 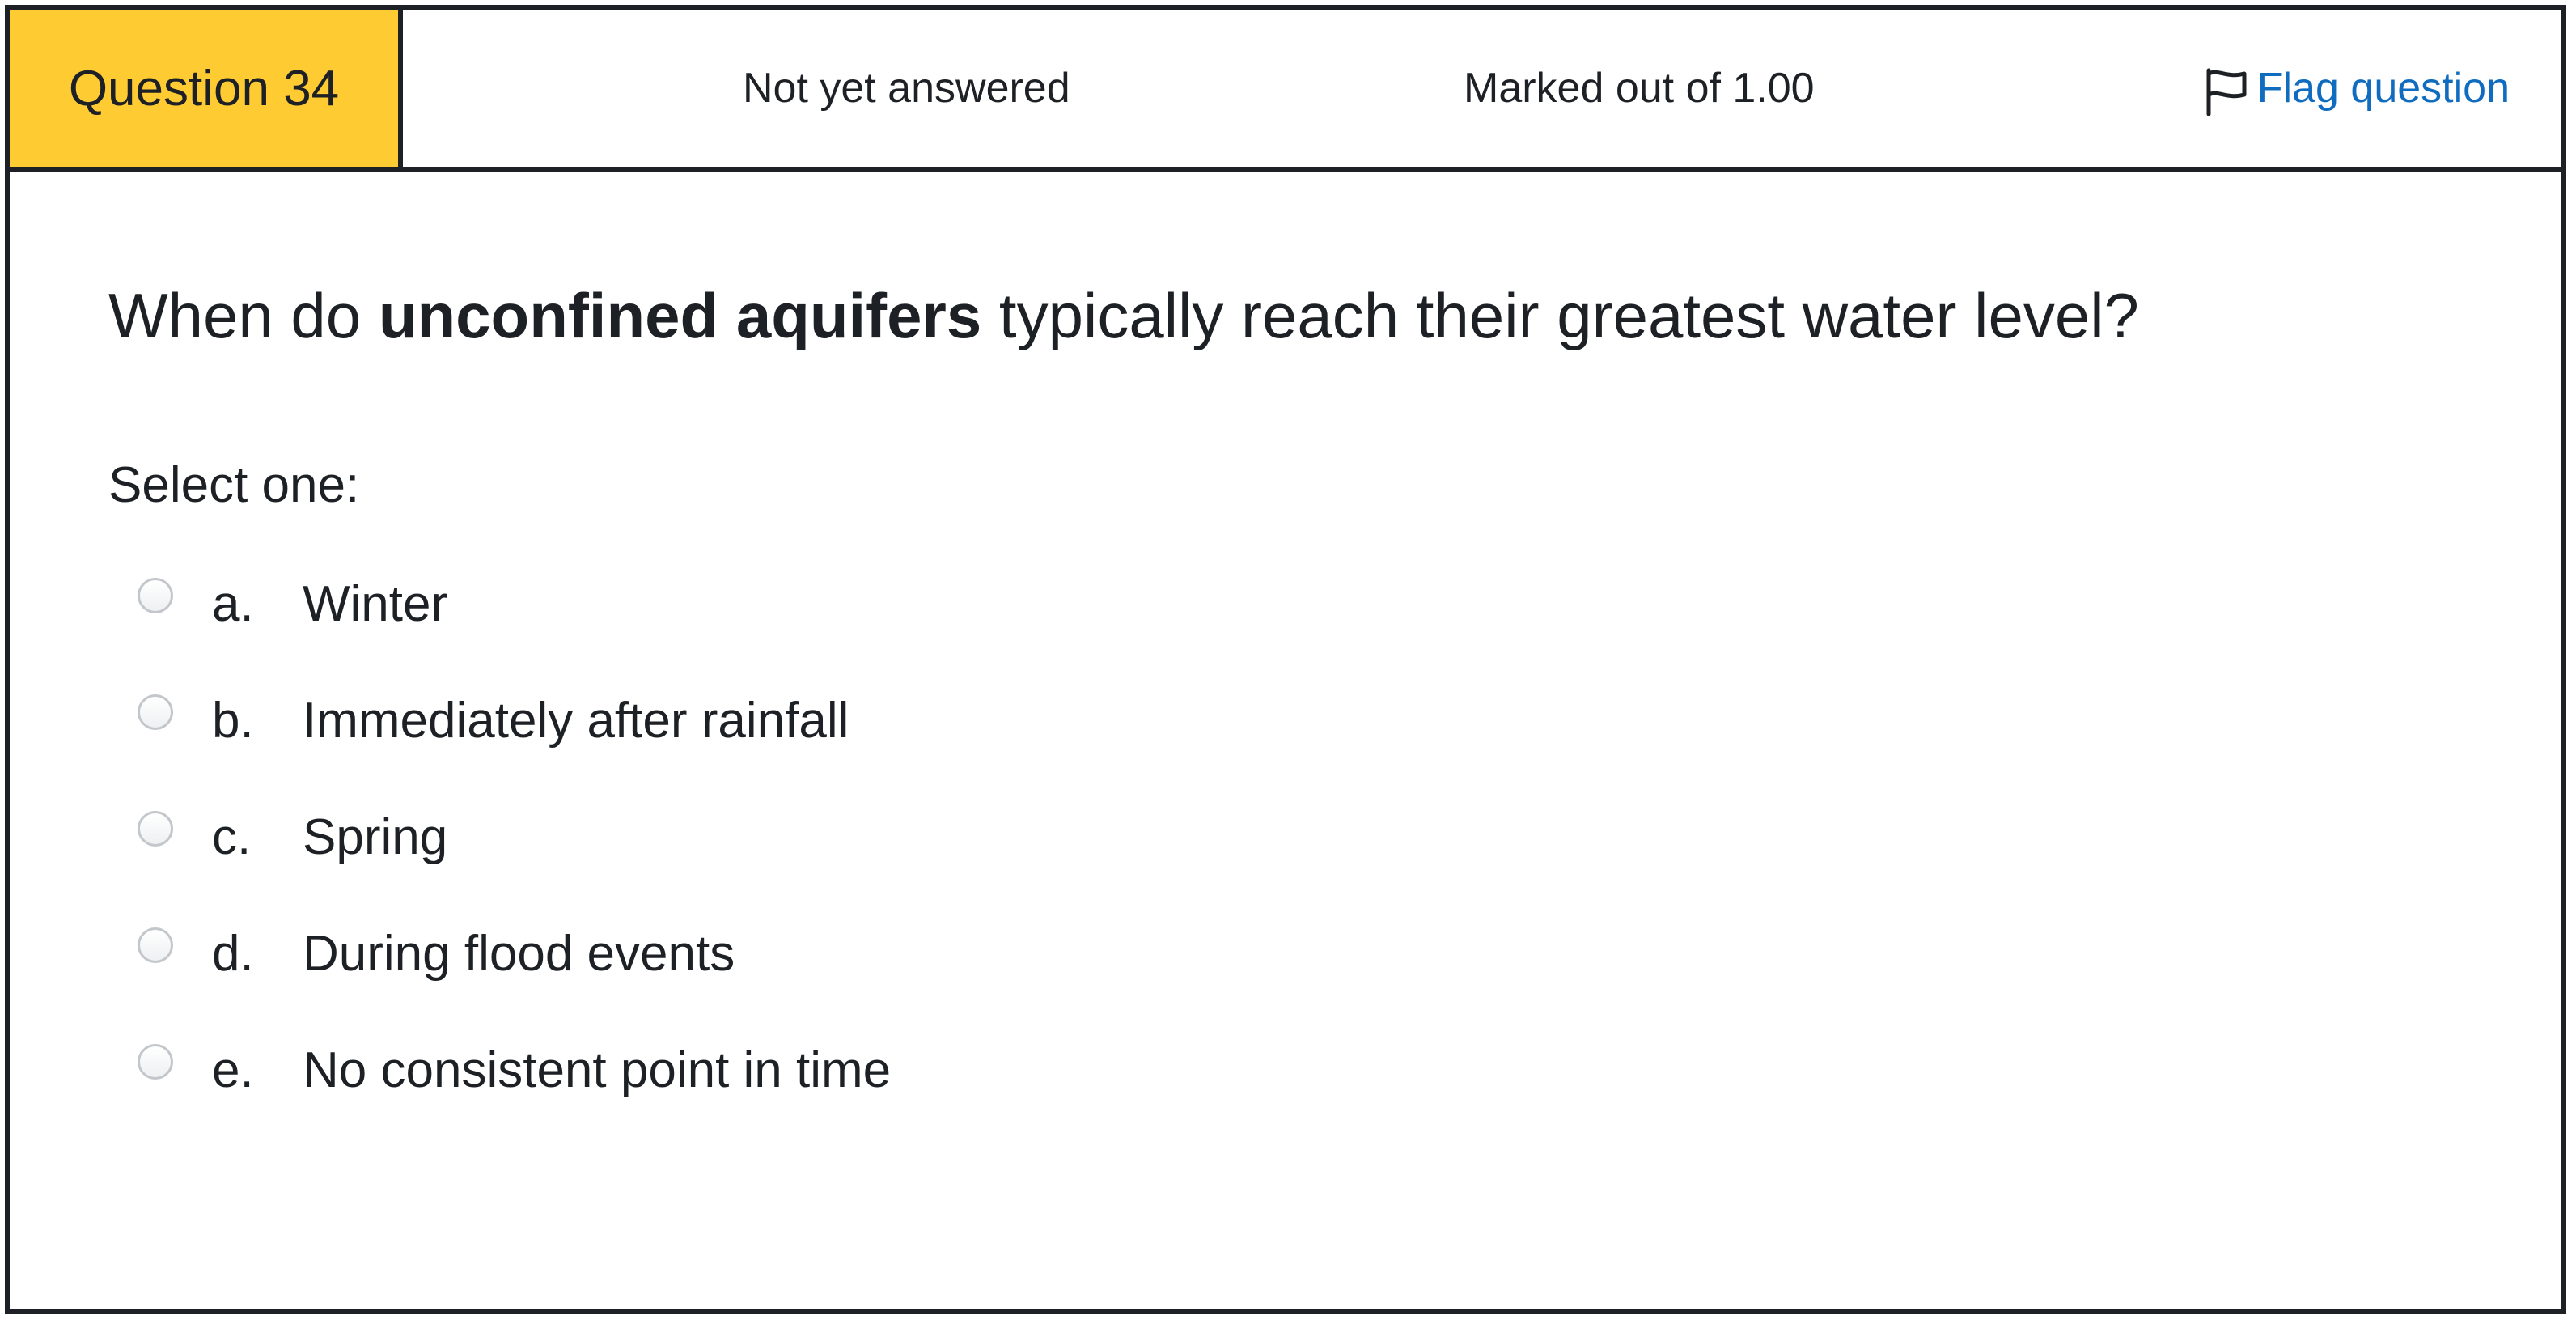 I want to click on answer-letter: d., so click(x=233, y=953).